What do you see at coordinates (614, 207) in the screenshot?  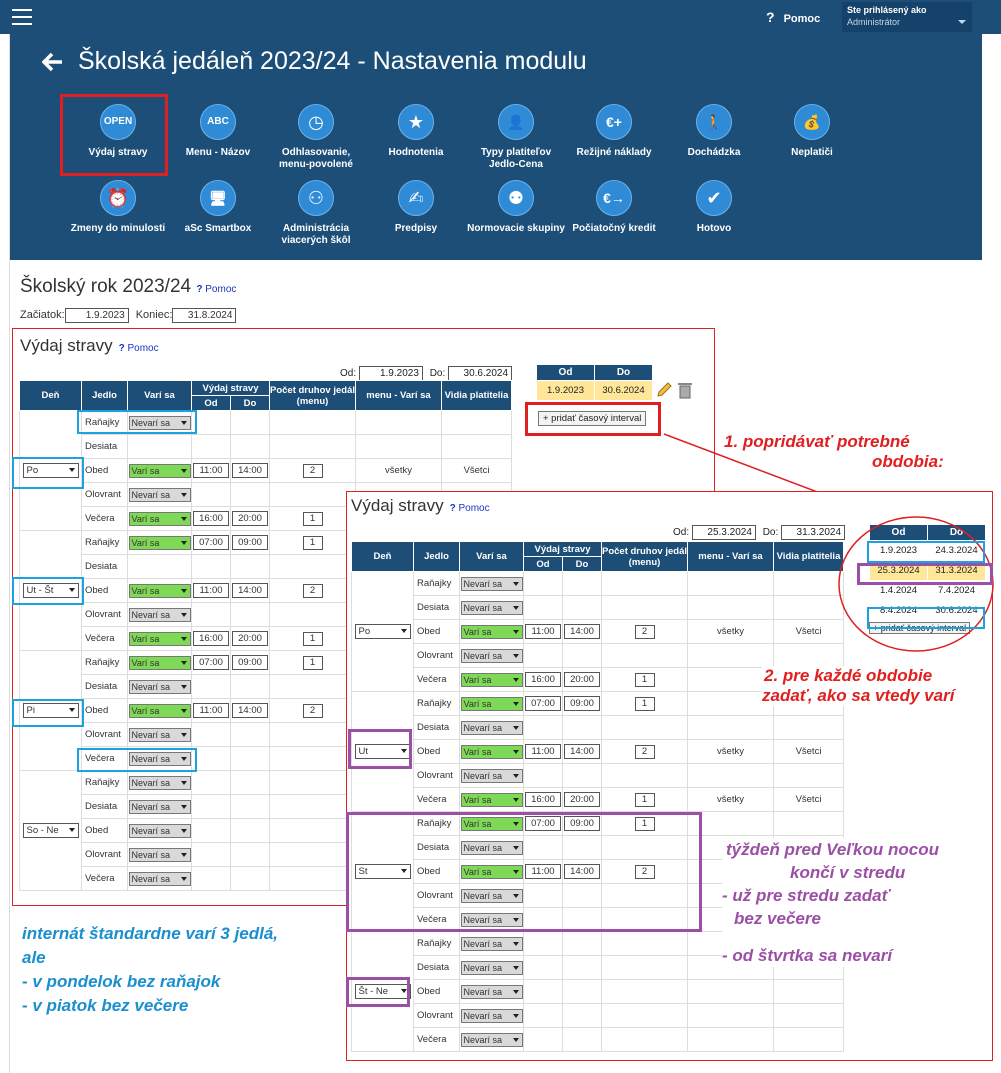 I see `module-tile-13: €→ Počiatočný kredit` at bounding box center [614, 207].